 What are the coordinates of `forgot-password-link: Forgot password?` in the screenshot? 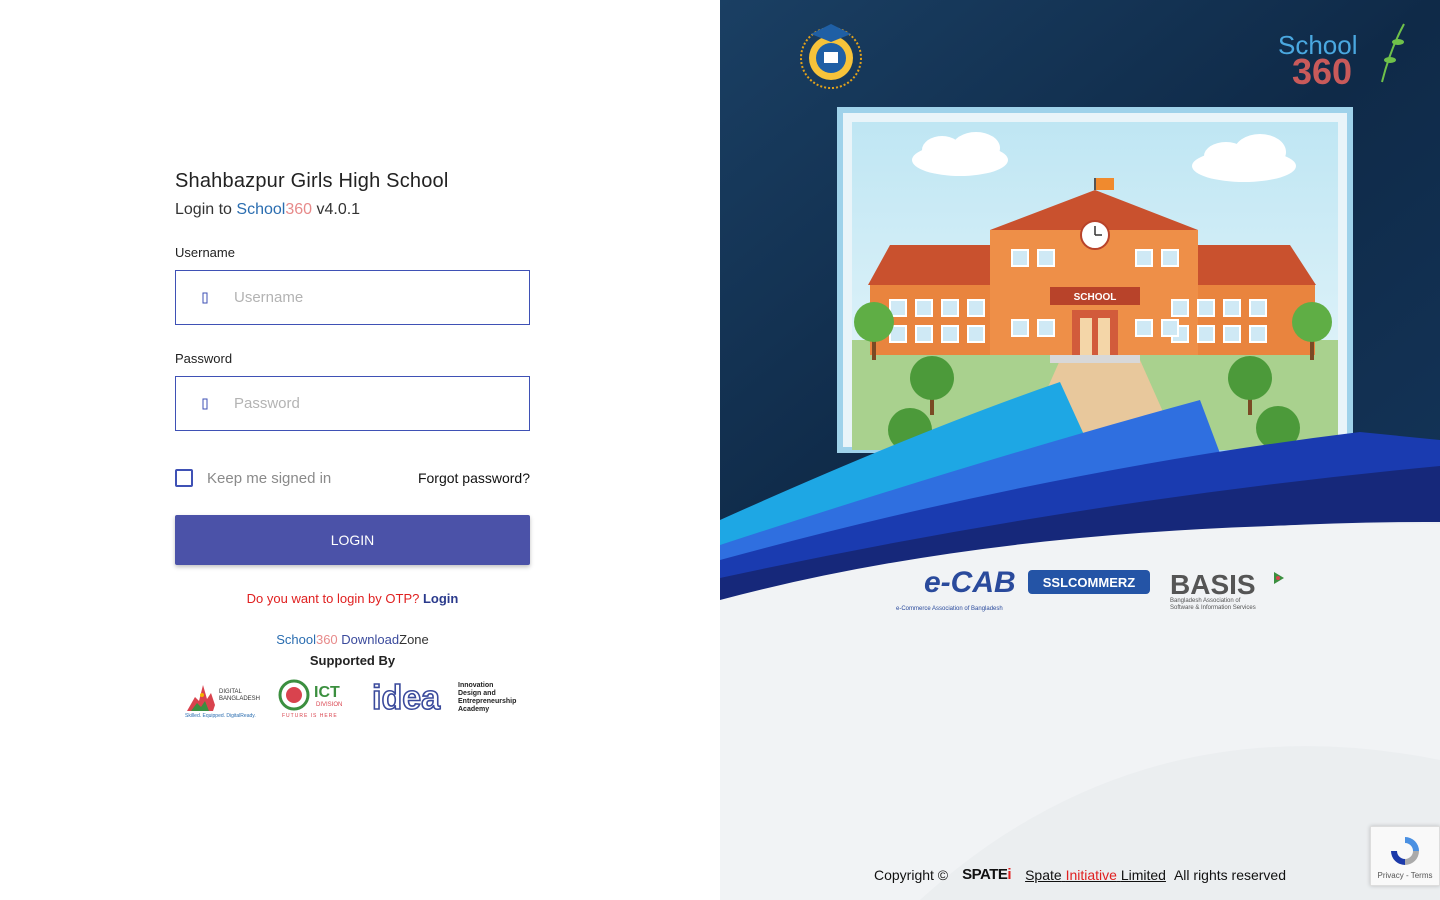 It's located at (474, 478).